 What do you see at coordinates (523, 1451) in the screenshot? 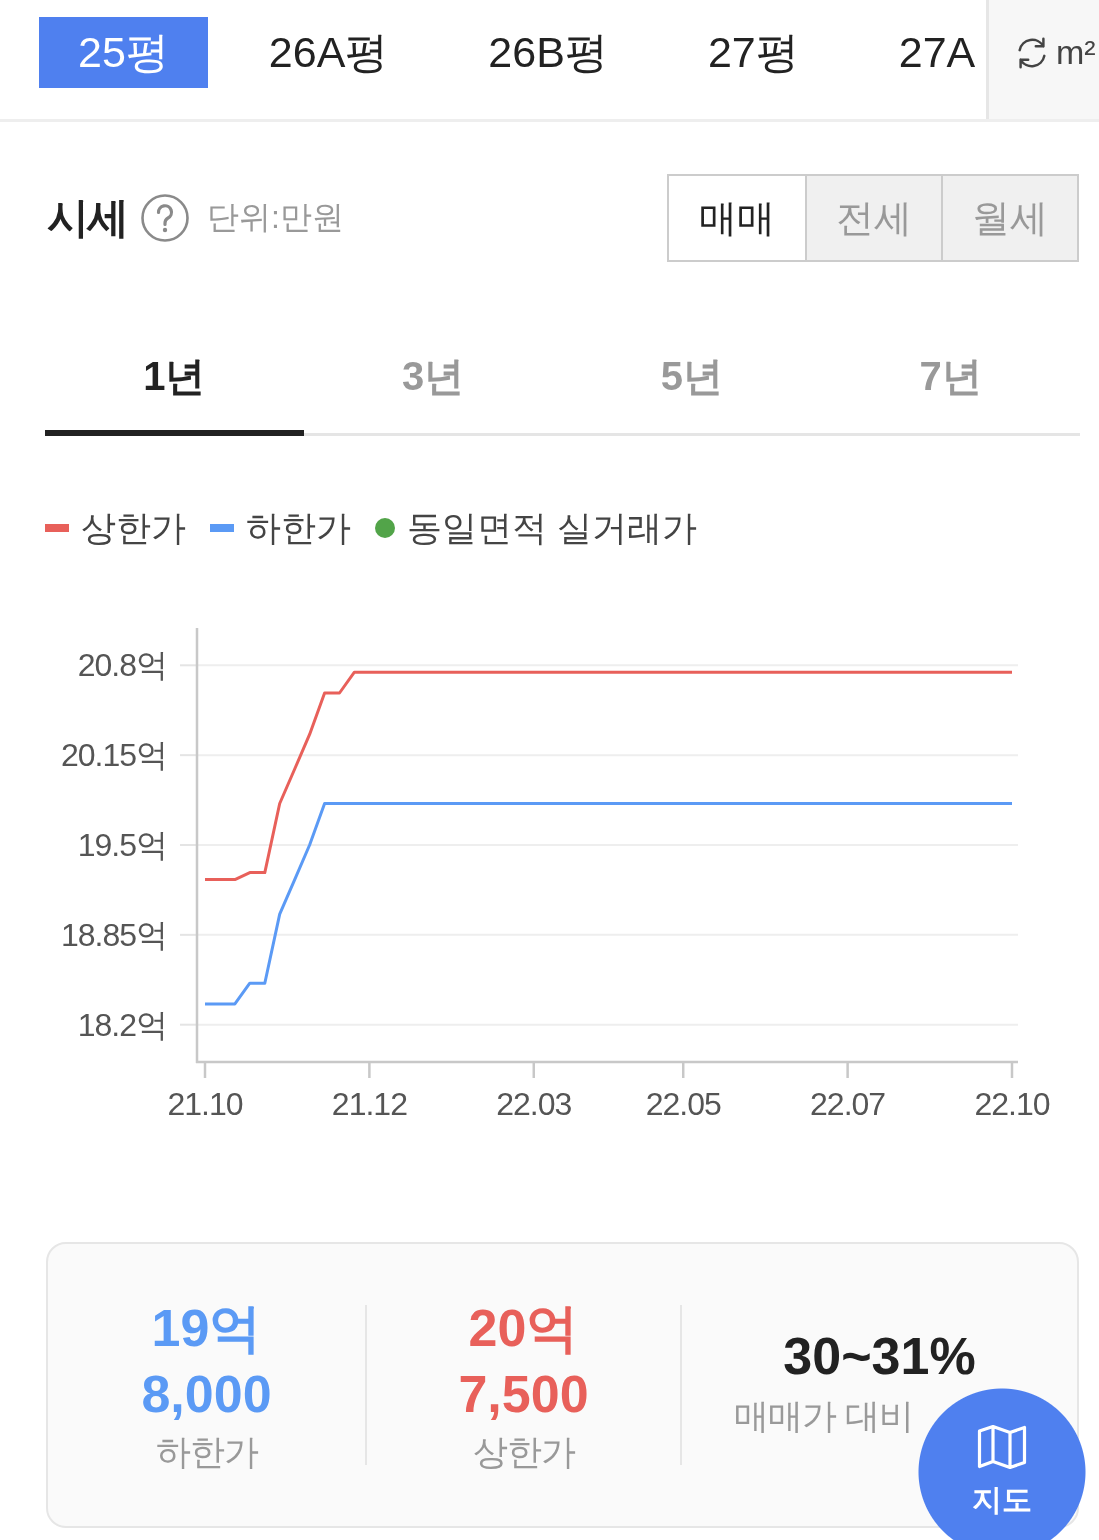
I see `summary-label: 상한가` at bounding box center [523, 1451].